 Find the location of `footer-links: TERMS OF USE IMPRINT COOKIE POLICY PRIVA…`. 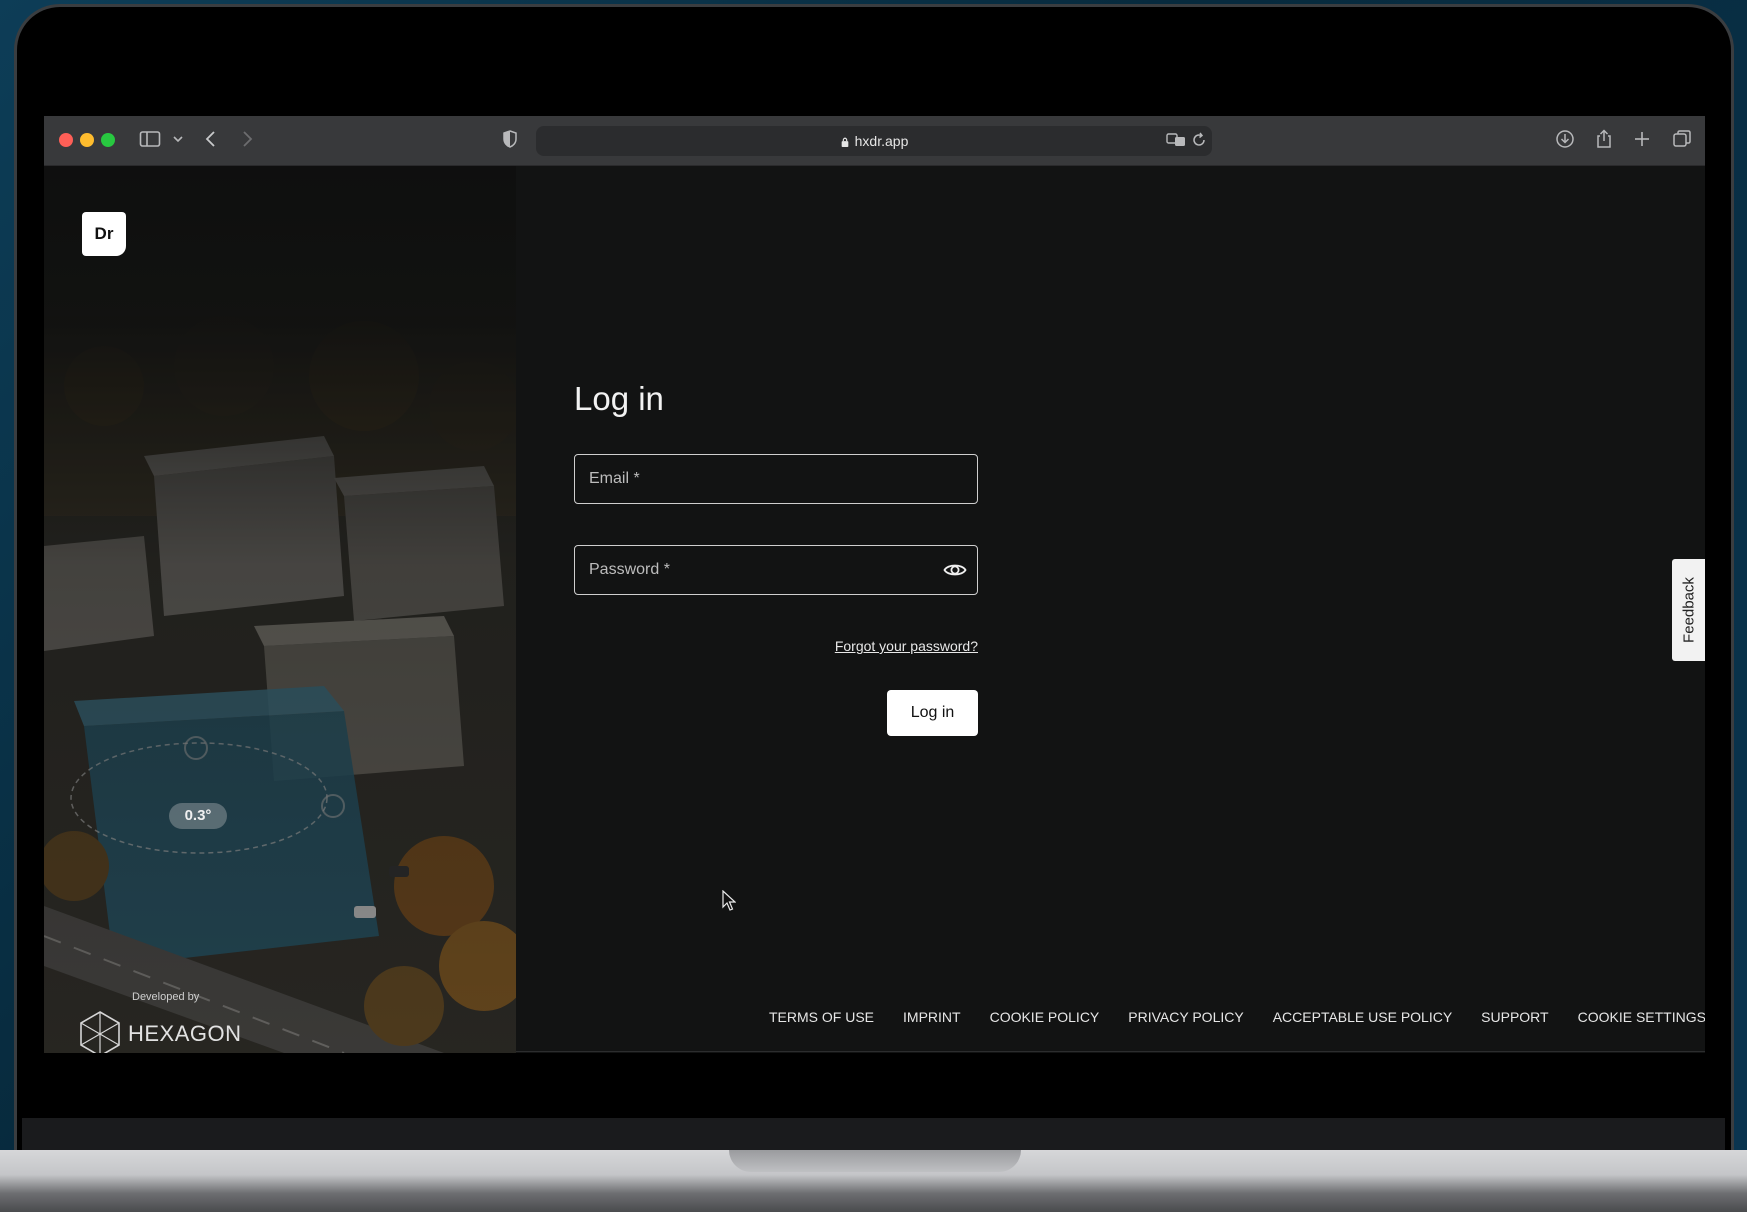

footer-links: TERMS OF USE IMPRINT COOKIE POLICY PRIVA… is located at coordinates (1237, 1017).